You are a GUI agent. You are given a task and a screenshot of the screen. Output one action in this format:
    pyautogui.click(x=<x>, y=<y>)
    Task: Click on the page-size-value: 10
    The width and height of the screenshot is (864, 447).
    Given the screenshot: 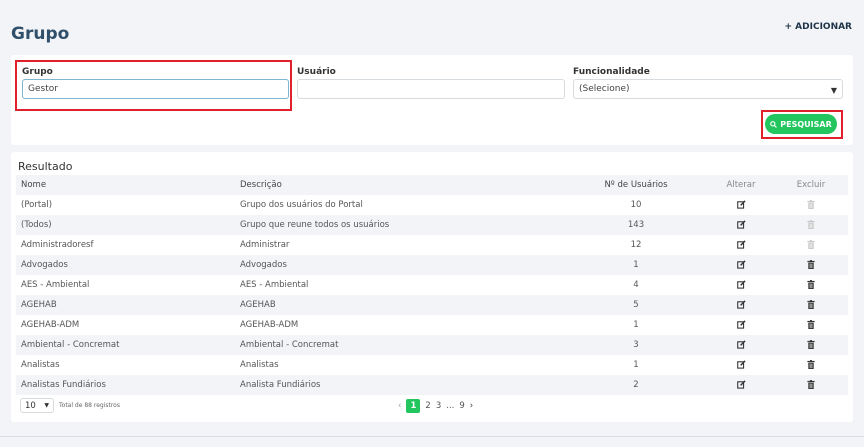 What is the action you would take?
    pyautogui.click(x=30, y=406)
    